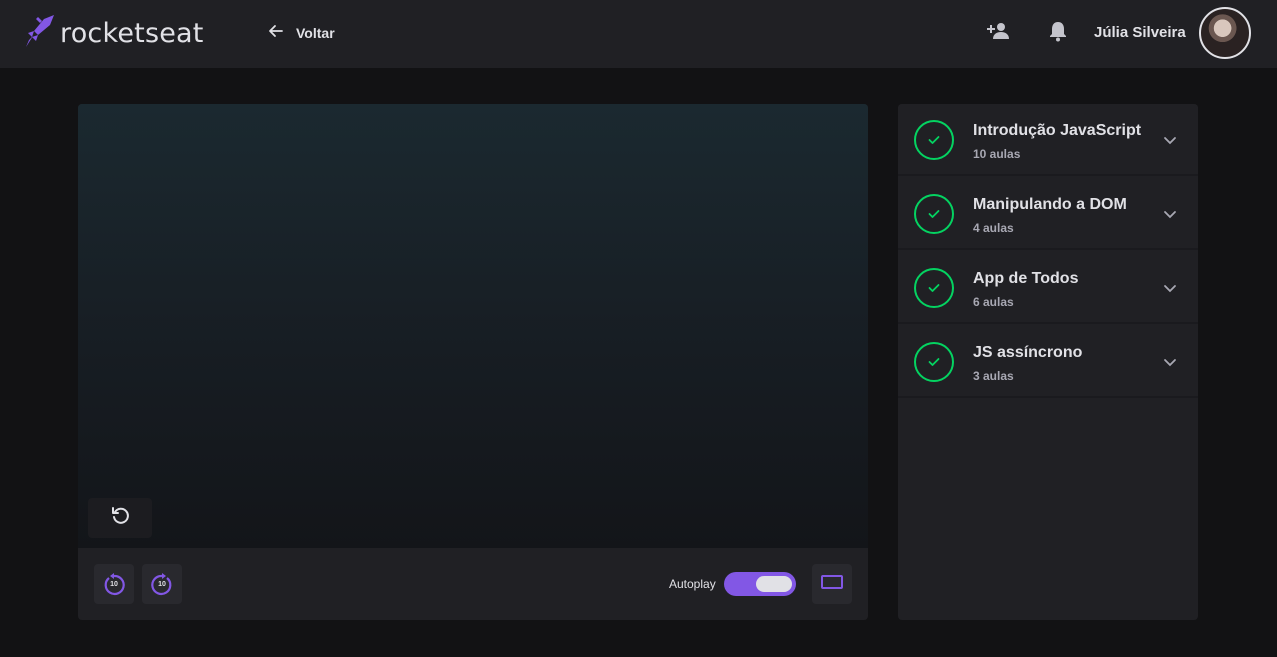  I want to click on bell-icon, so click(1058, 33).